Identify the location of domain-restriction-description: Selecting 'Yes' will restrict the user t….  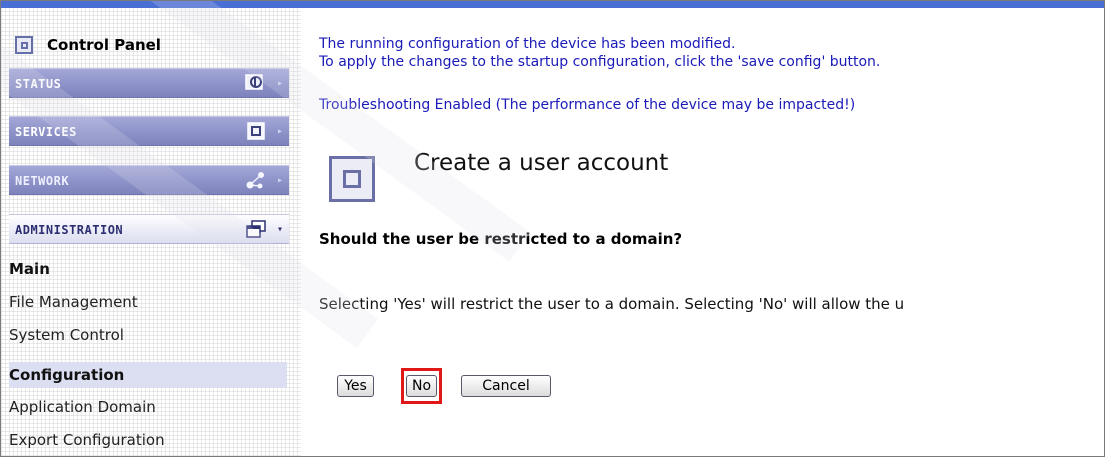
(612, 304).